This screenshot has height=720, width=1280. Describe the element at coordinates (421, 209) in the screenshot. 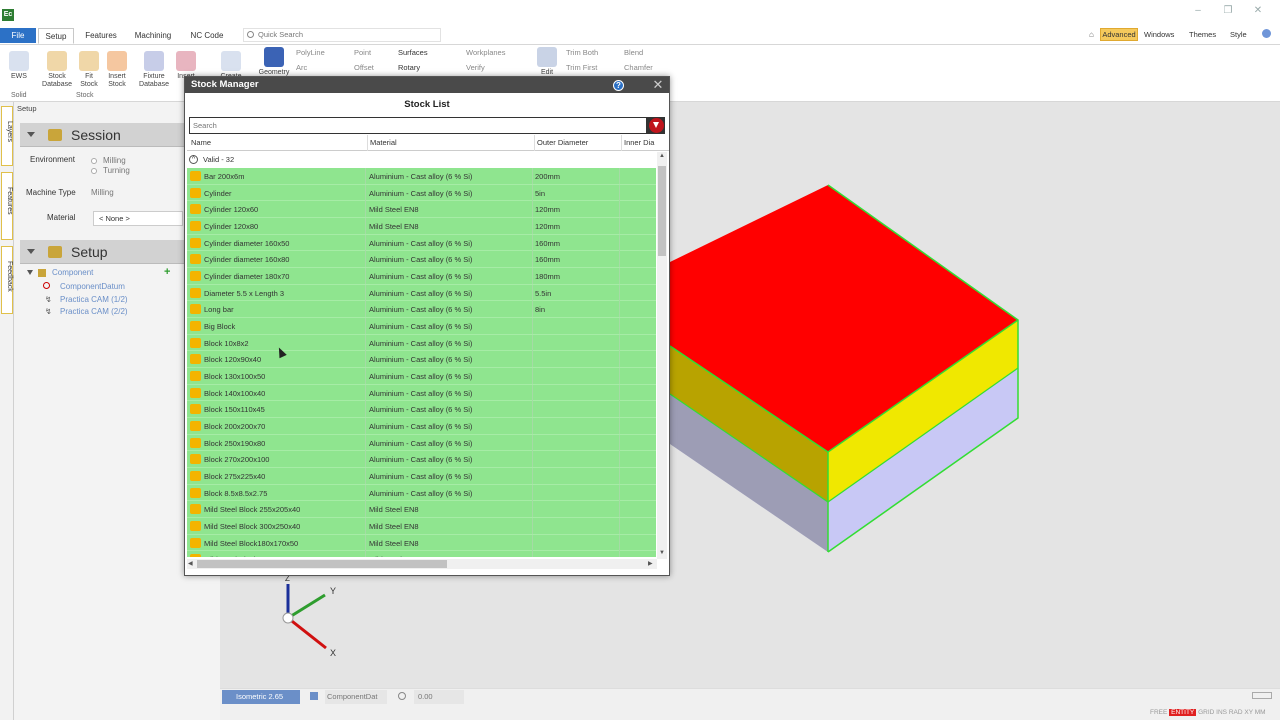

I see `table-row: Cylinder 120x60 Mild Steel EN8 120mm` at that location.